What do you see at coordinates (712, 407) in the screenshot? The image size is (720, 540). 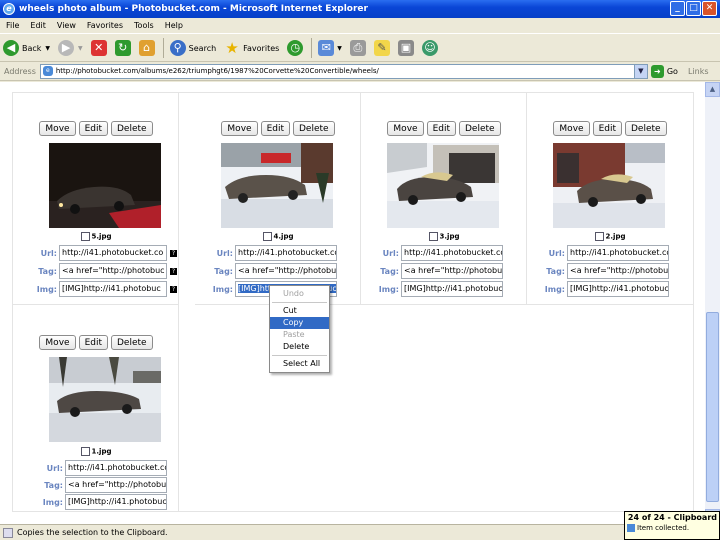 I see `scroll-thumb` at bounding box center [712, 407].